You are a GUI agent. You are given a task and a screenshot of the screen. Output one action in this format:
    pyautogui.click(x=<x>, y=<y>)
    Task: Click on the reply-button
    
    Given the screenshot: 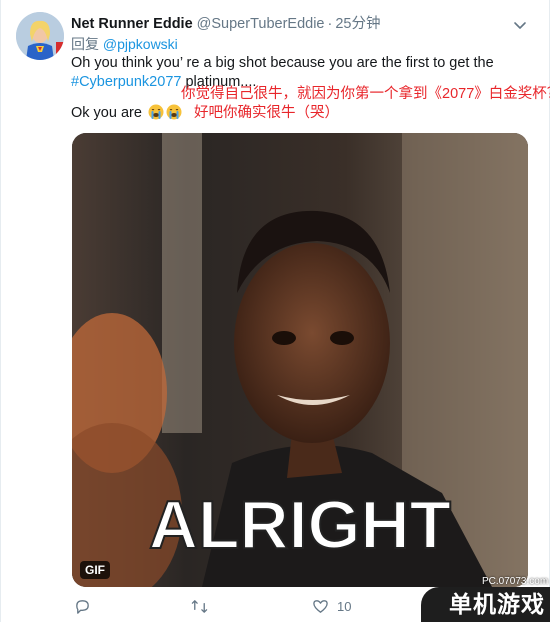 What is the action you would take?
    pyautogui.click(x=82, y=606)
    